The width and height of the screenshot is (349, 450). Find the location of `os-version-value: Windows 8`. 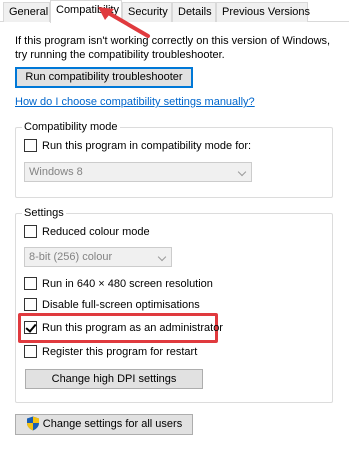

os-version-value: Windows 8 is located at coordinates (56, 172).